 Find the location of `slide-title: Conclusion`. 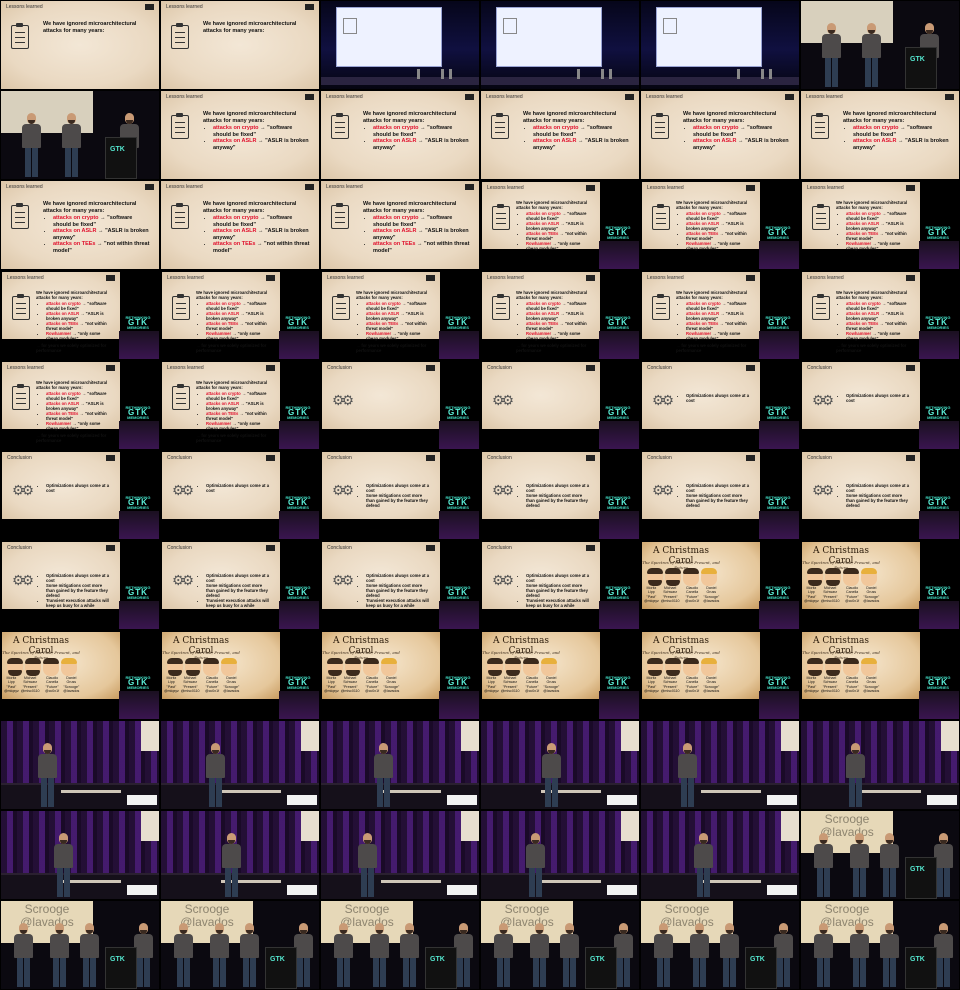

slide-title: Conclusion is located at coordinates (499, 368).